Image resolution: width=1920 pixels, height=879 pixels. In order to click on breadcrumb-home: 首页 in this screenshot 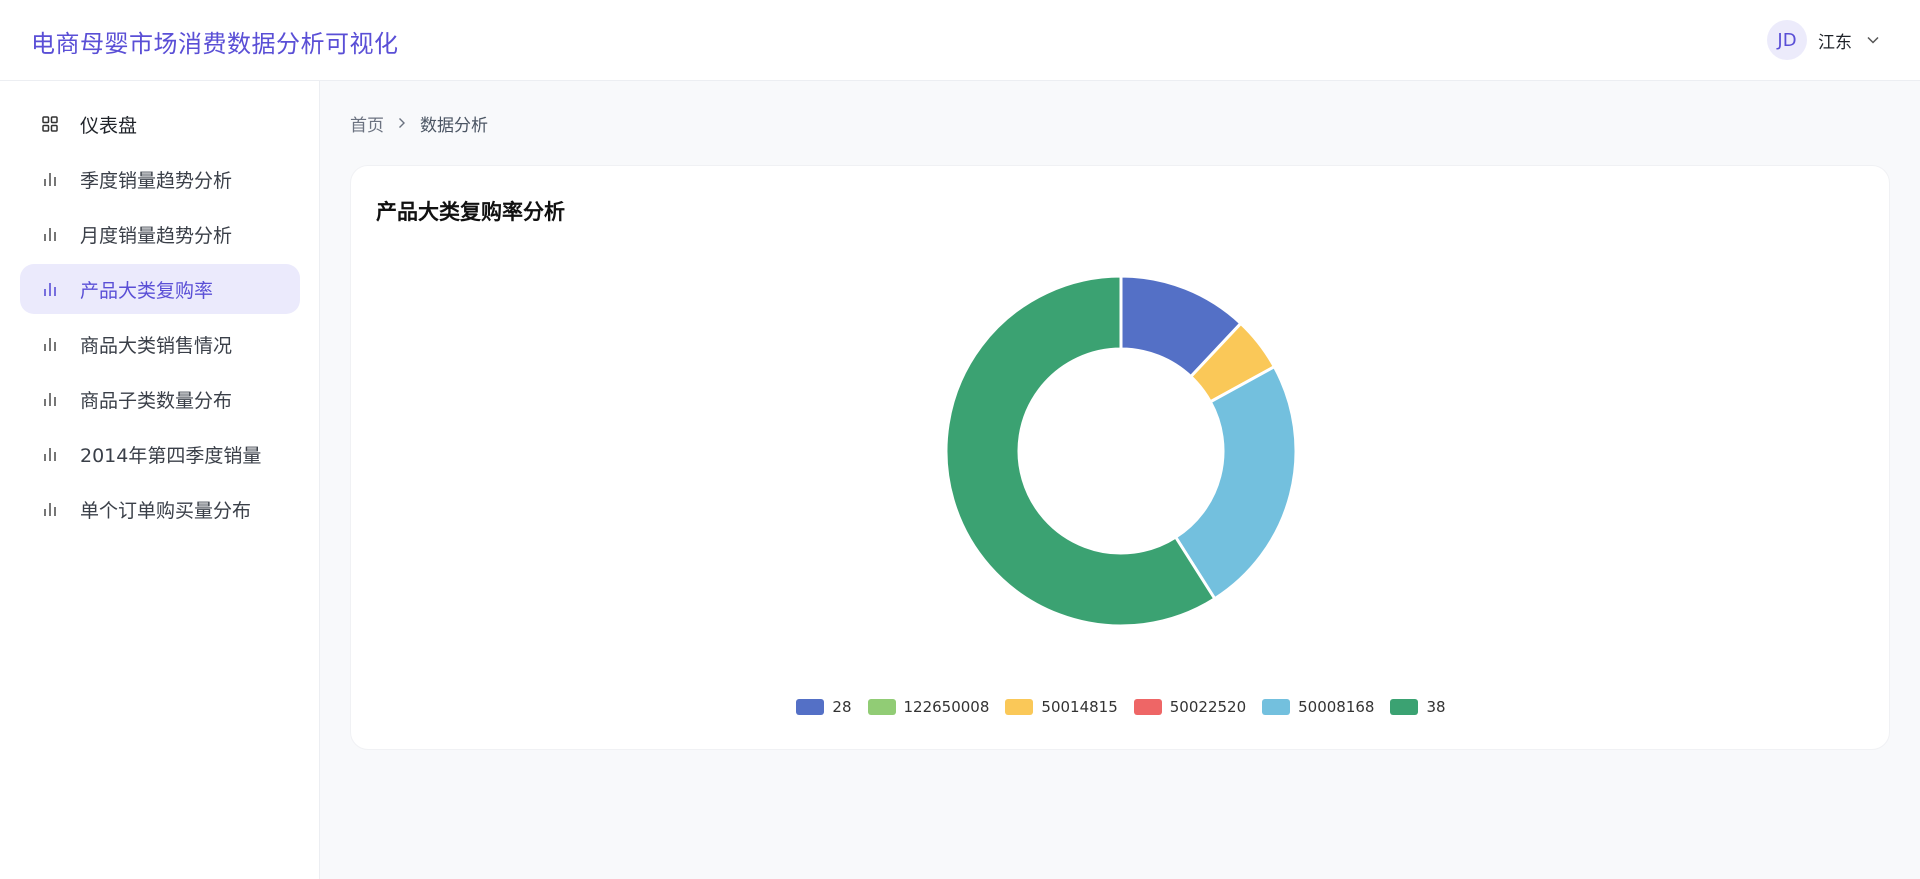, I will do `click(367, 123)`.